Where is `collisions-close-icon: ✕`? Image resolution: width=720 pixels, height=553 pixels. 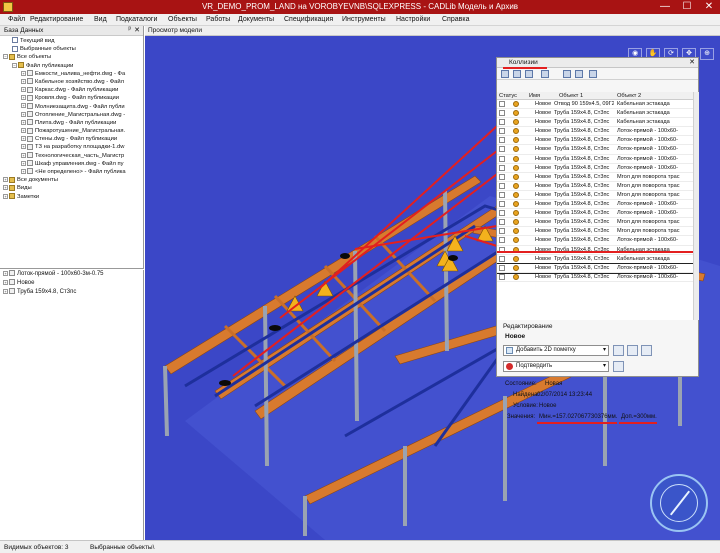 collisions-close-icon: ✕ is located at coordinates (692, 62).